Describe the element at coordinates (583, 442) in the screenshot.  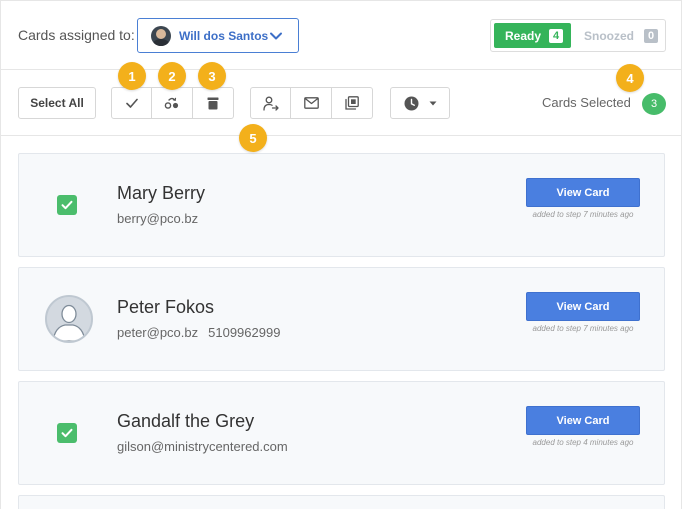
I see `added-timestamp: added to step 4 minutes ago` at that location.